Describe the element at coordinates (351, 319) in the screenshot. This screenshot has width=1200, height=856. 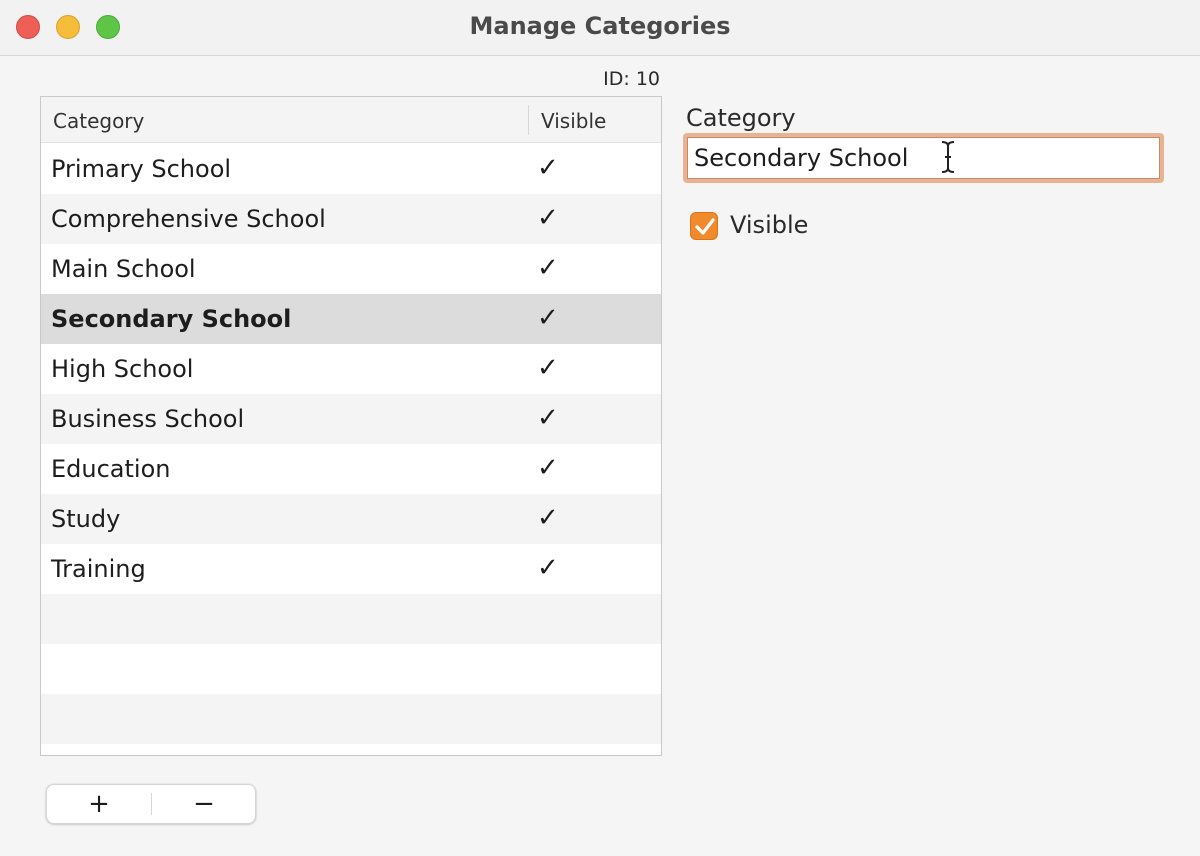
I see `table-row: Secondary School ✓` at that location.